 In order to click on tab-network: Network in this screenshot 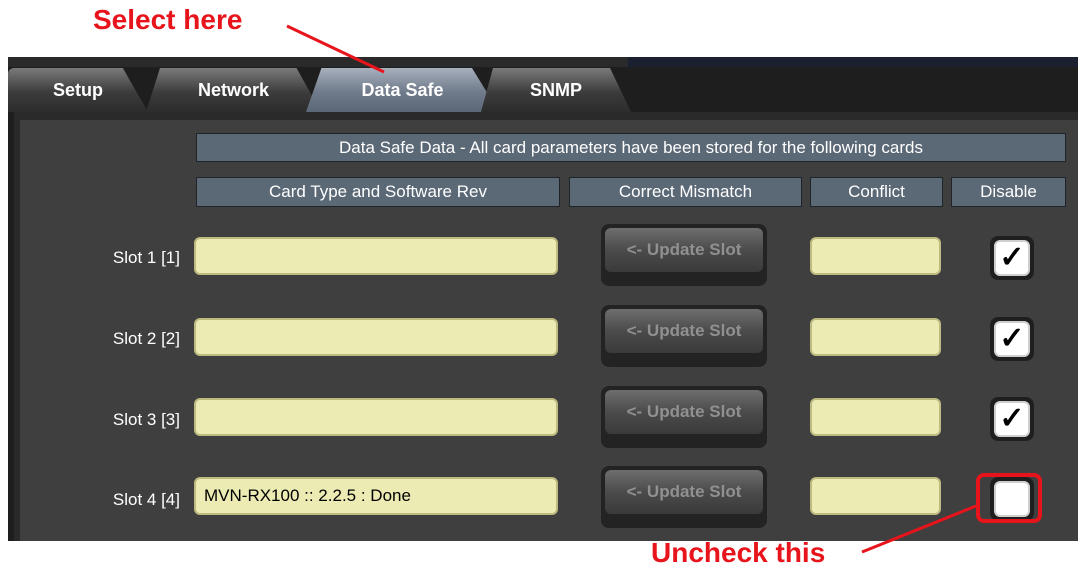, I will do `click(233, 90)`.